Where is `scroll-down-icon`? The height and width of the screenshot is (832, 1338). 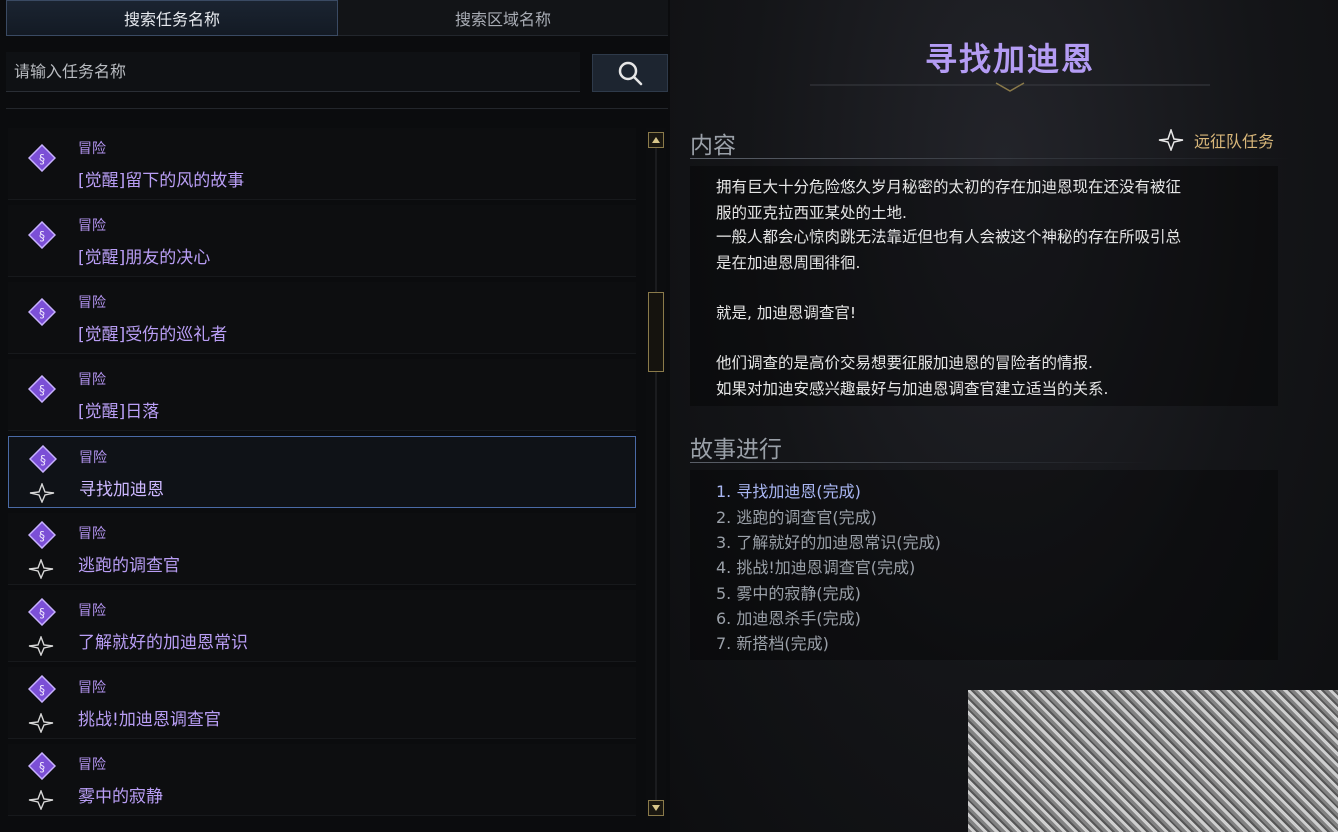
scroll-down-icon is located at coordinates (656, 808).